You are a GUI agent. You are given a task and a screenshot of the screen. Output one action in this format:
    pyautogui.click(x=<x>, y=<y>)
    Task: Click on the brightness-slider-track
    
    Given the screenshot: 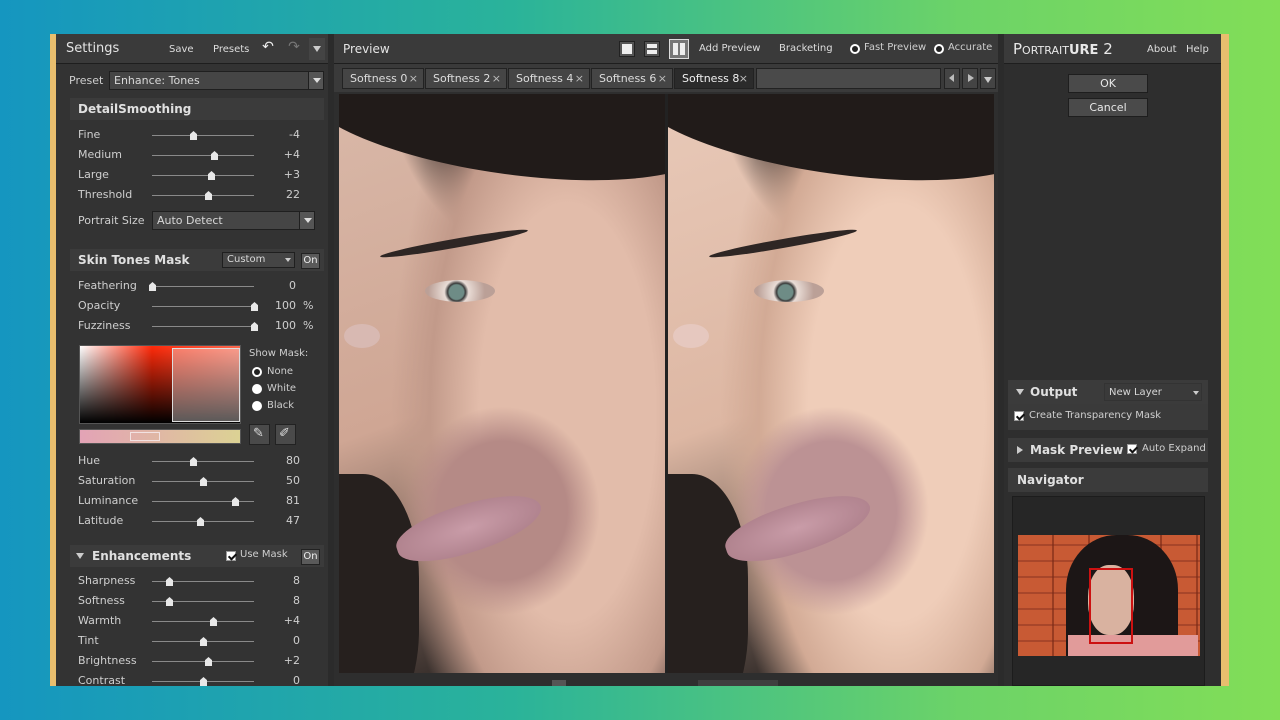 What is the action you would take?
    pyautogui.click(x=203, y=661)
    